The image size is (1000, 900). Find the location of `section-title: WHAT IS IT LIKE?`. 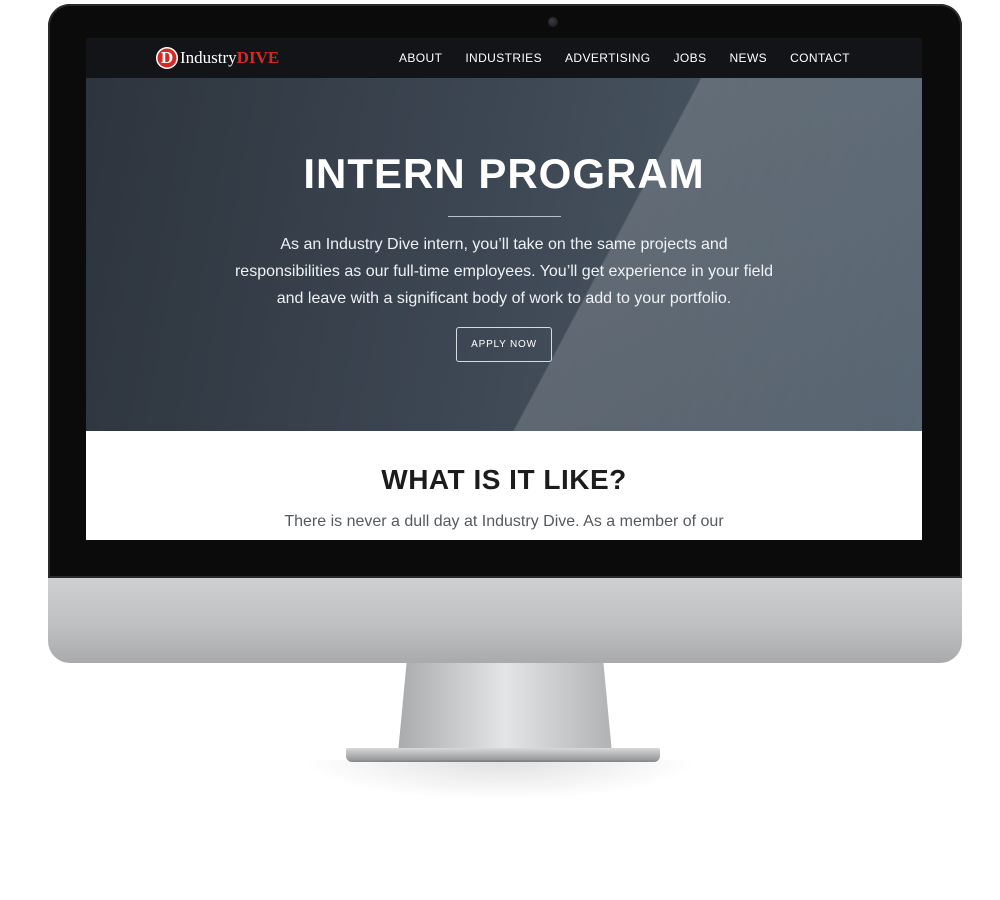

section-title: WHAT IS IT LIKE? is located at coordinates (504, 479).